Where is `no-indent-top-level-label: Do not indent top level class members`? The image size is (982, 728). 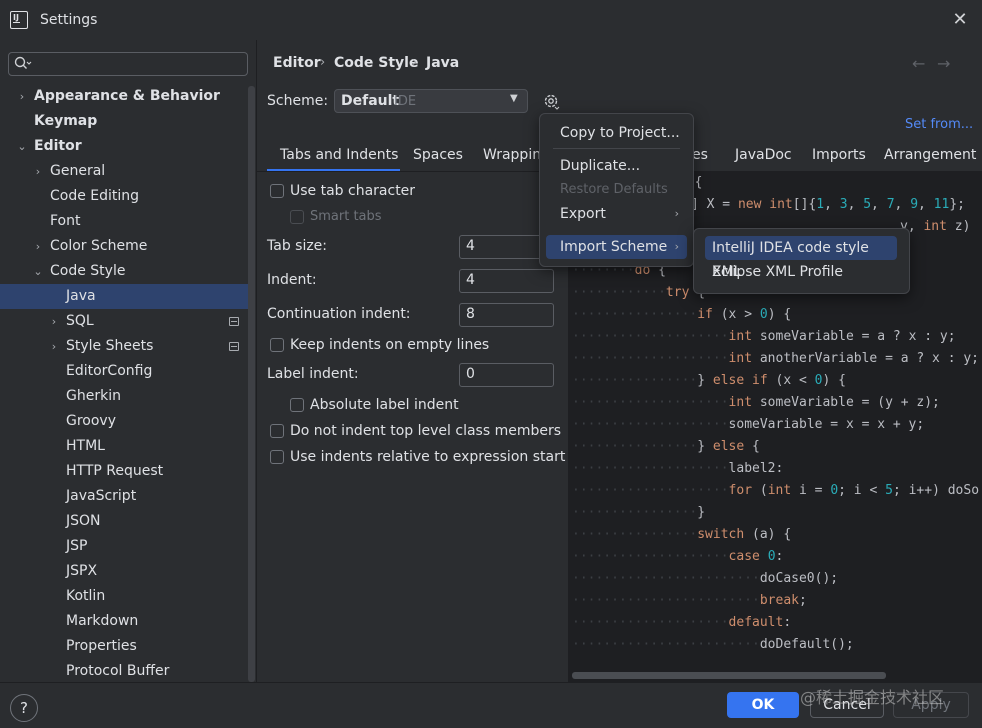 no-indent-top-level-label: Do not indent top level class members is located at coordinates (426, 431).